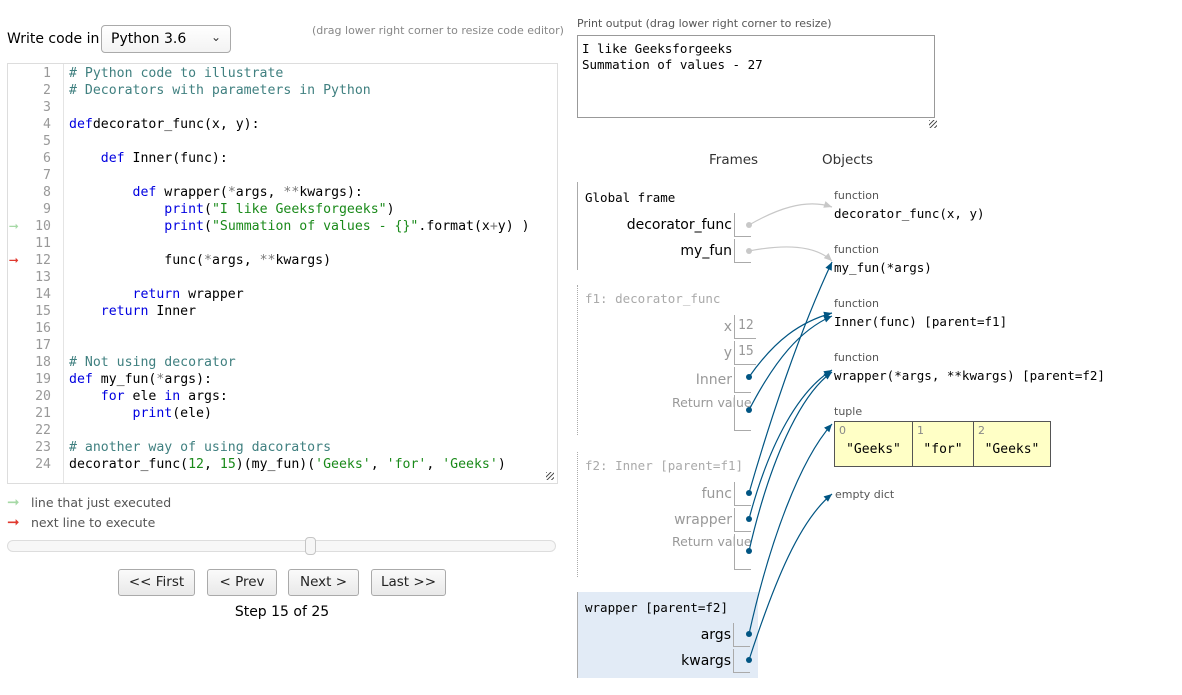 Image resolution: width=1182 pixels, height=695 pixels. I want to click on code-line: 11, so click(282, 243).